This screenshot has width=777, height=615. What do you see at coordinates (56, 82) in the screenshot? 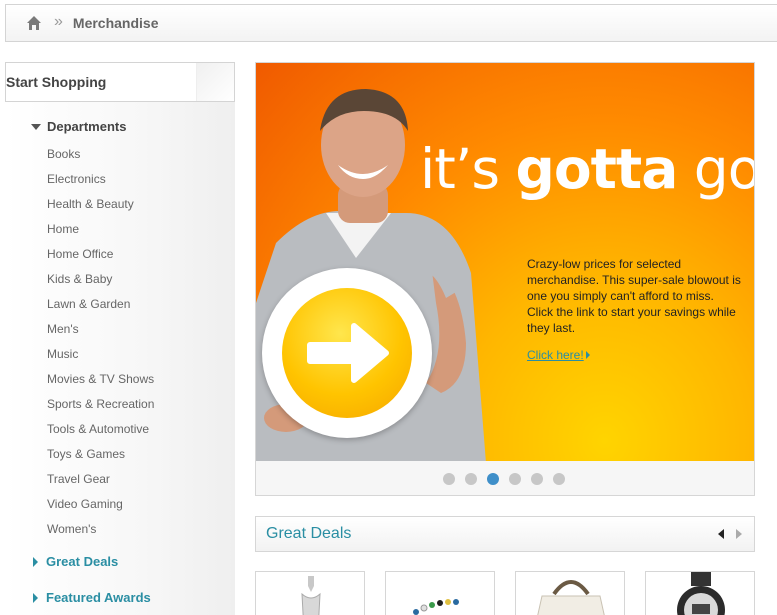
I see `sidebar-title: Start Shopping` at bounding box center [56, 82].